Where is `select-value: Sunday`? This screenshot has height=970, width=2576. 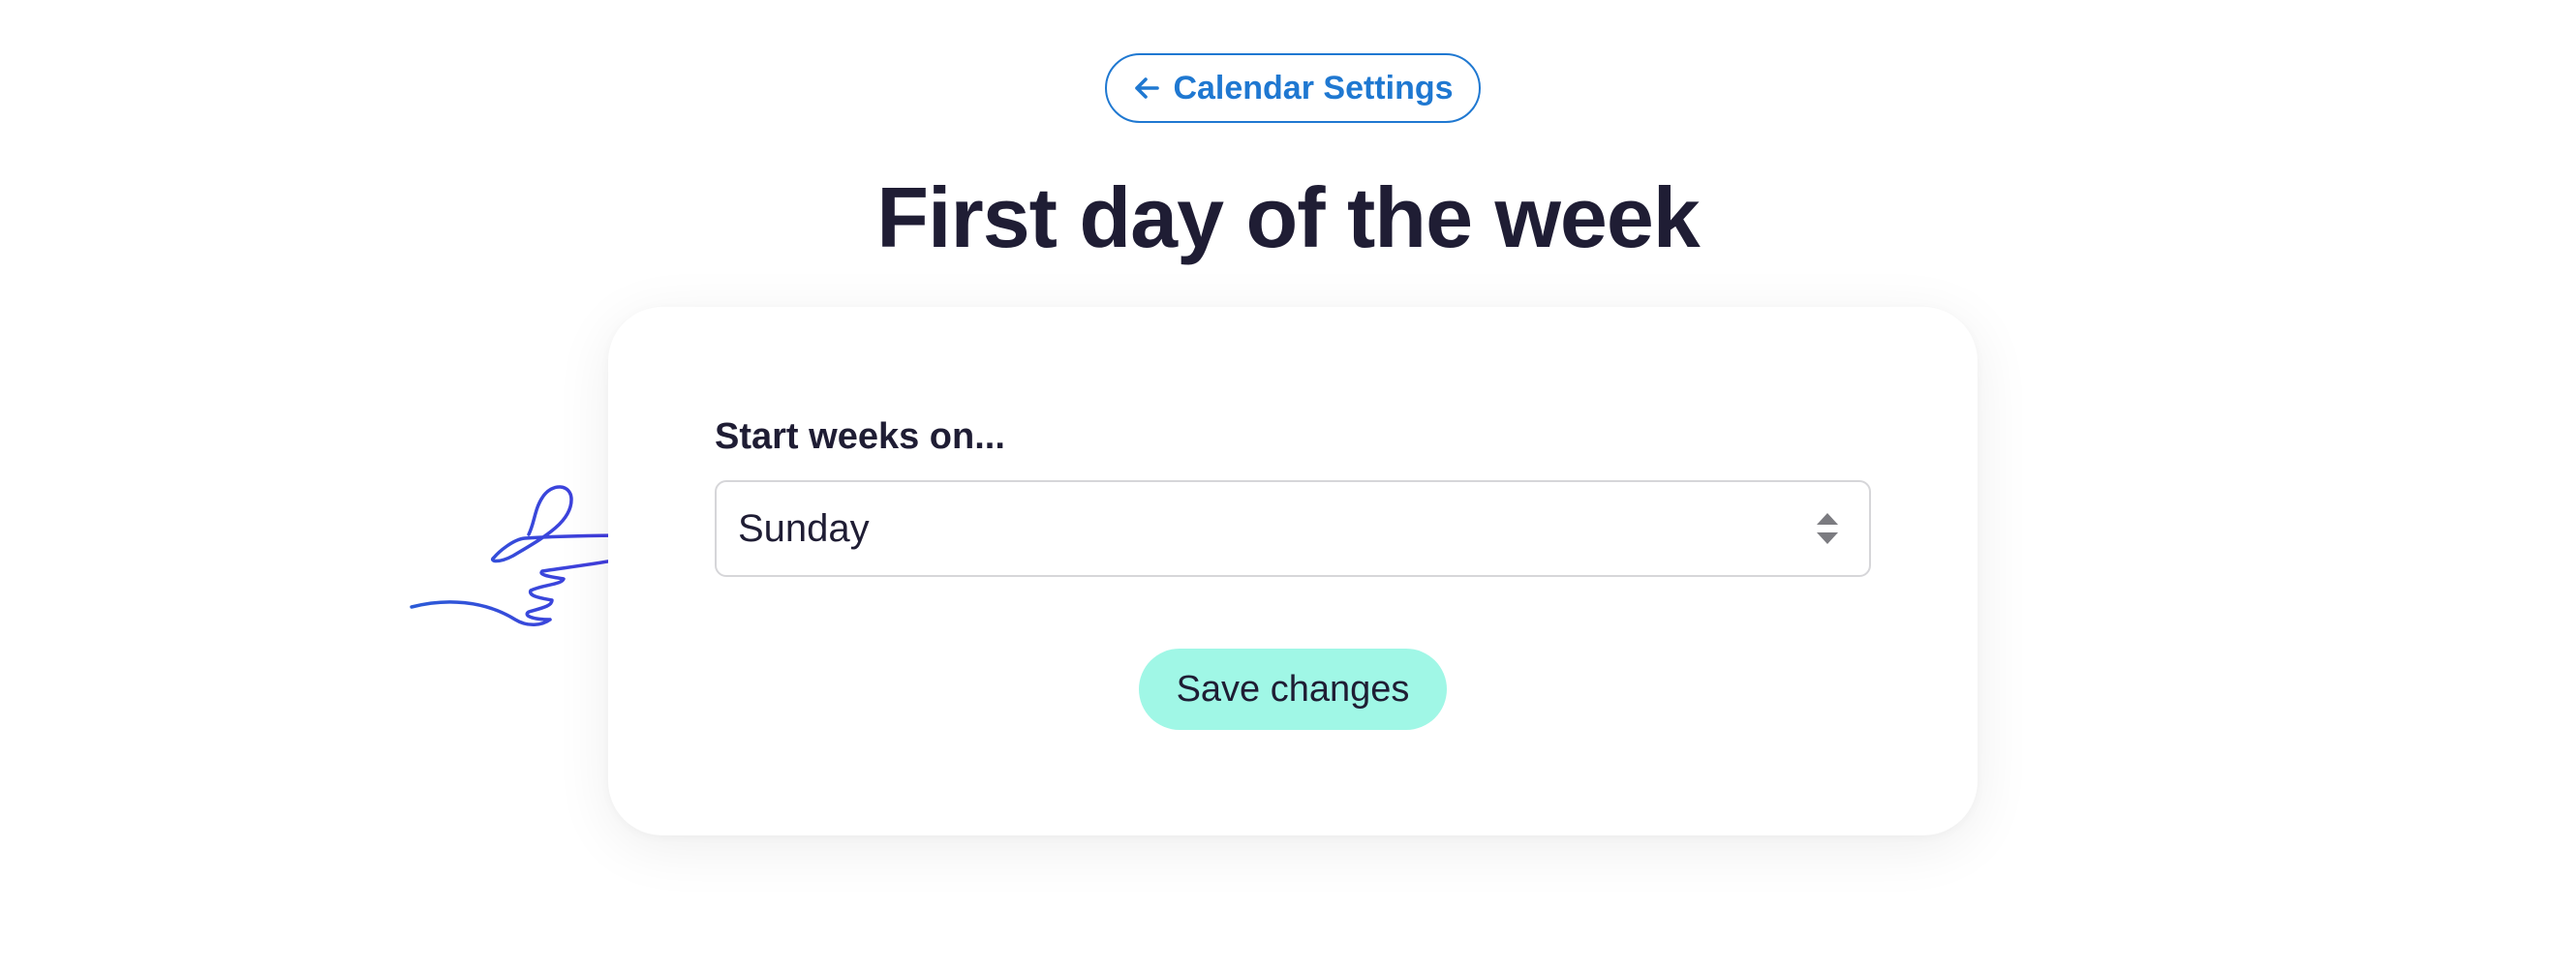 select-value: Sunday is located at coordinates (804, 528).